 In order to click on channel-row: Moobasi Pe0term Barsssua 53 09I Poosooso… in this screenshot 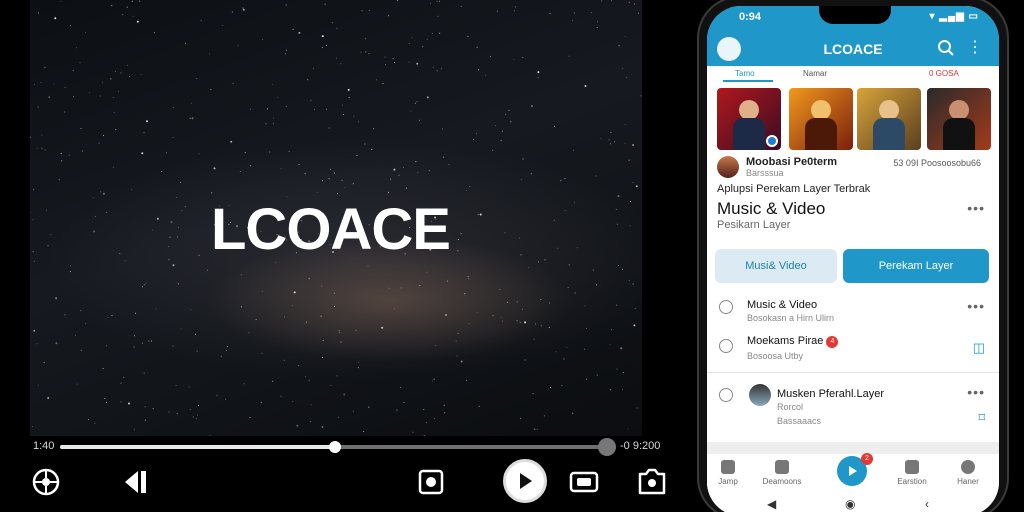, I will do `click(855, 168)`.